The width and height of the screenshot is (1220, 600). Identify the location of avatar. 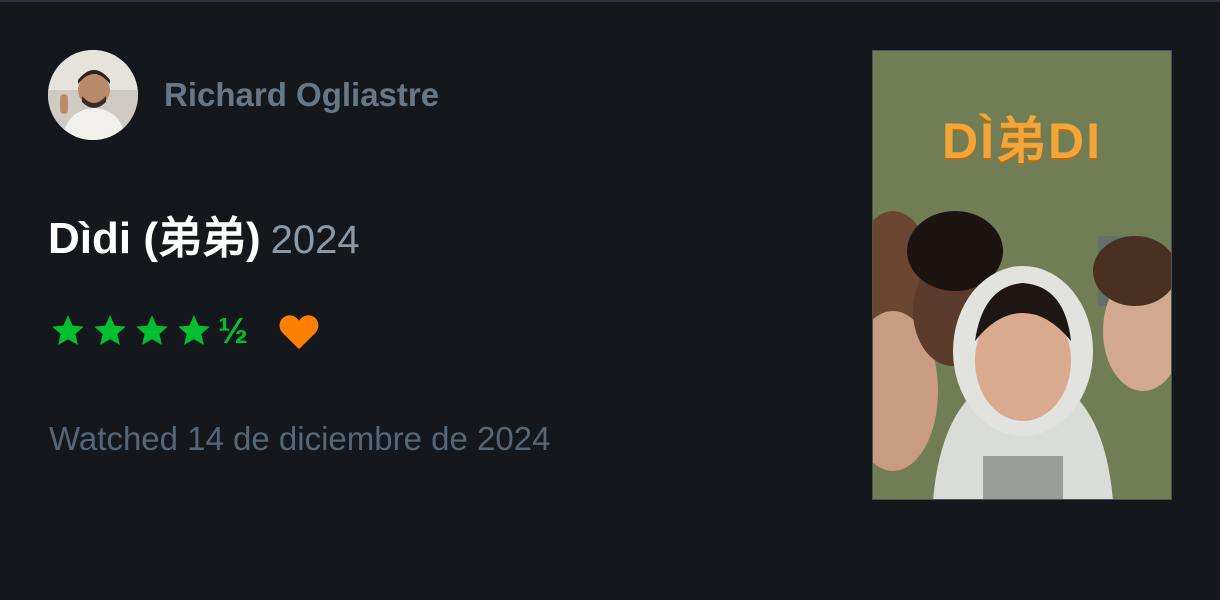
(93, 95).